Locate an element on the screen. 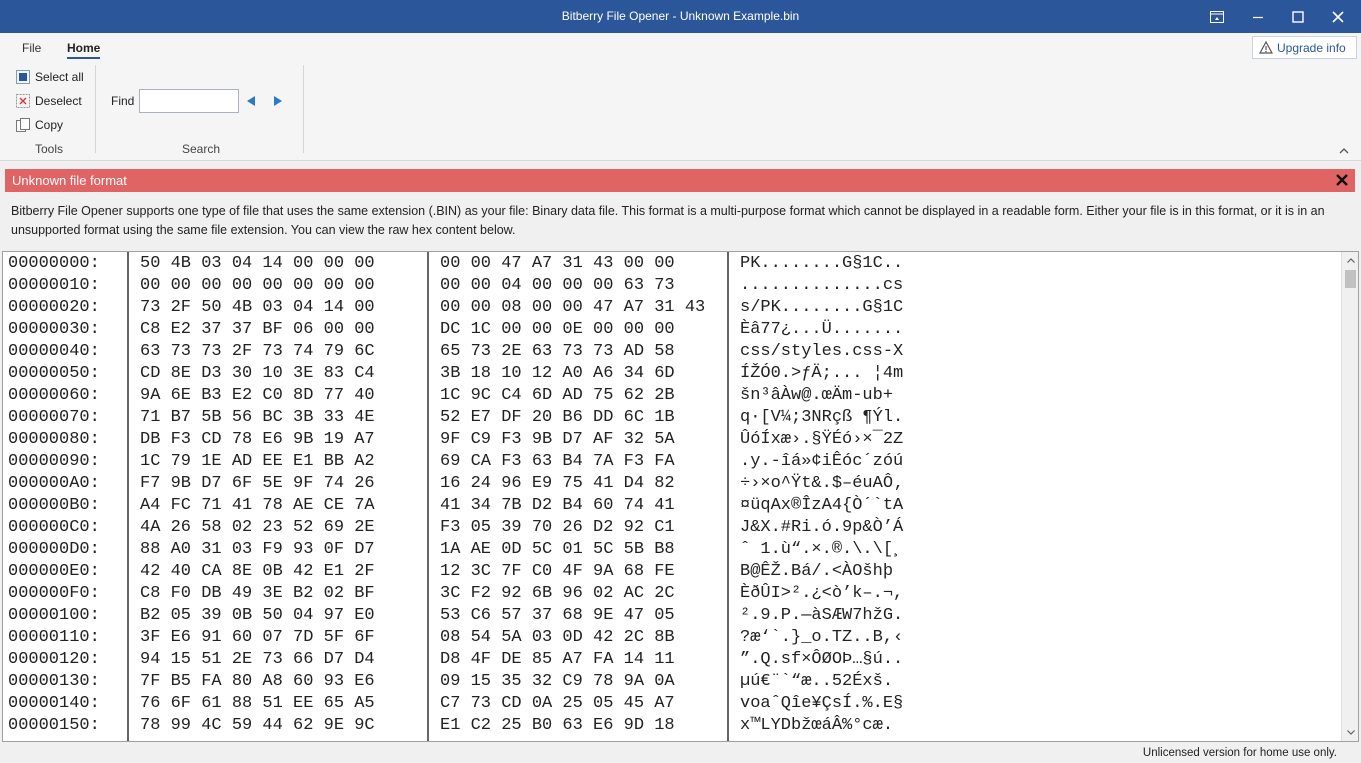  deselect-label: Deselect is located at coordinates (58, 101).